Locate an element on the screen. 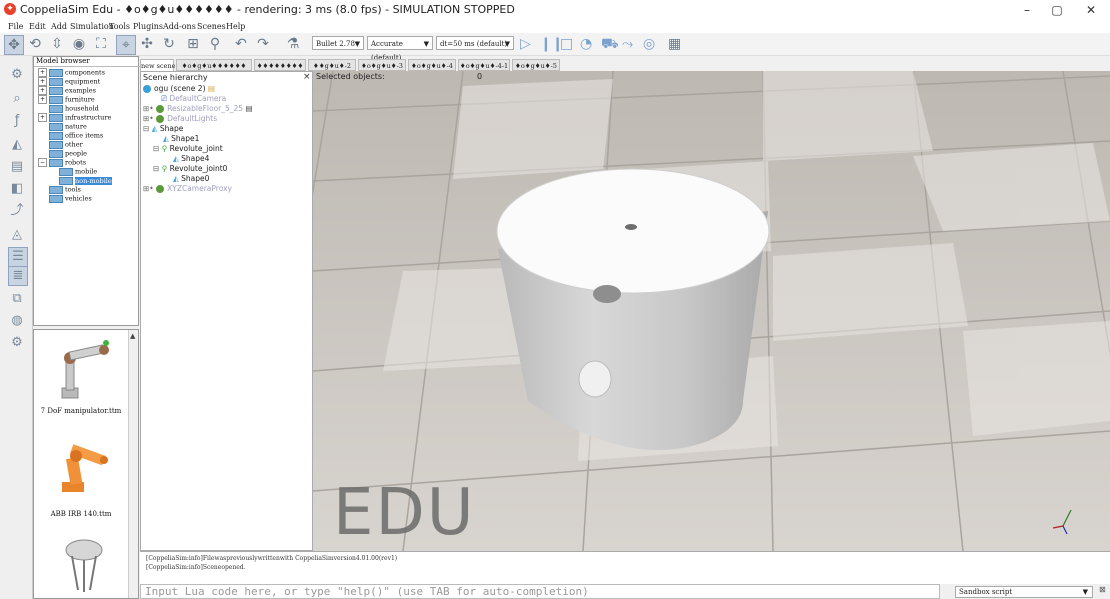 The width and height of the screenshot is (1110, 599). stop-simulation-icon: □ is located at coordinates (566, 44).